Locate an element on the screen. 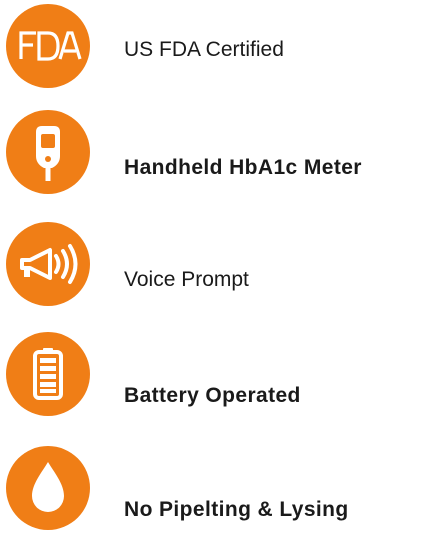 The width and height of the screenshot is (435, 554). feature-label: Voice Prompt is located at coordinates (186, 279).